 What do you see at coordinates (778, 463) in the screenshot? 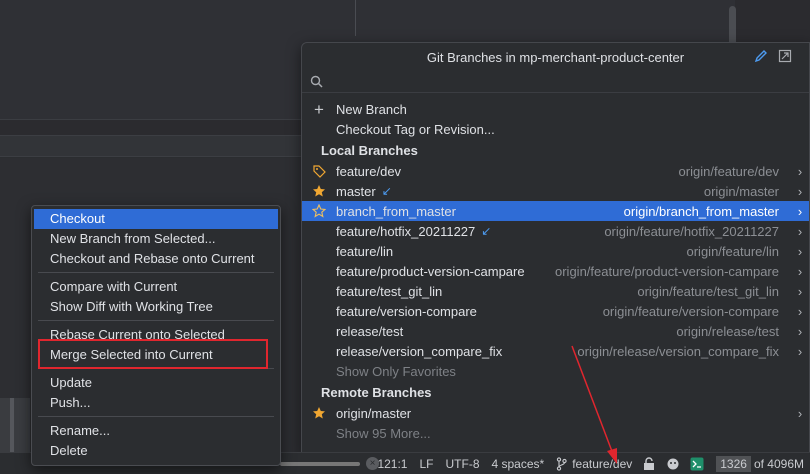
I see `memory-total: of 4096M` at bounding box center [778, 463].